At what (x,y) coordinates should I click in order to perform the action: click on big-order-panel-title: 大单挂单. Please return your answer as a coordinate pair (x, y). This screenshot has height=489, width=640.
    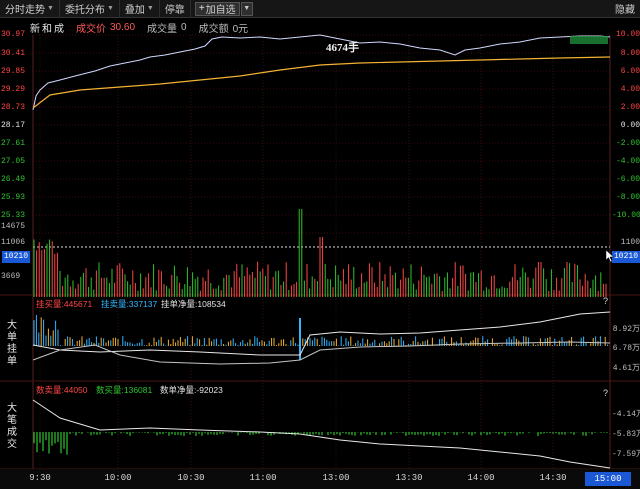
    Looking at the image, I should click on (12, 343).